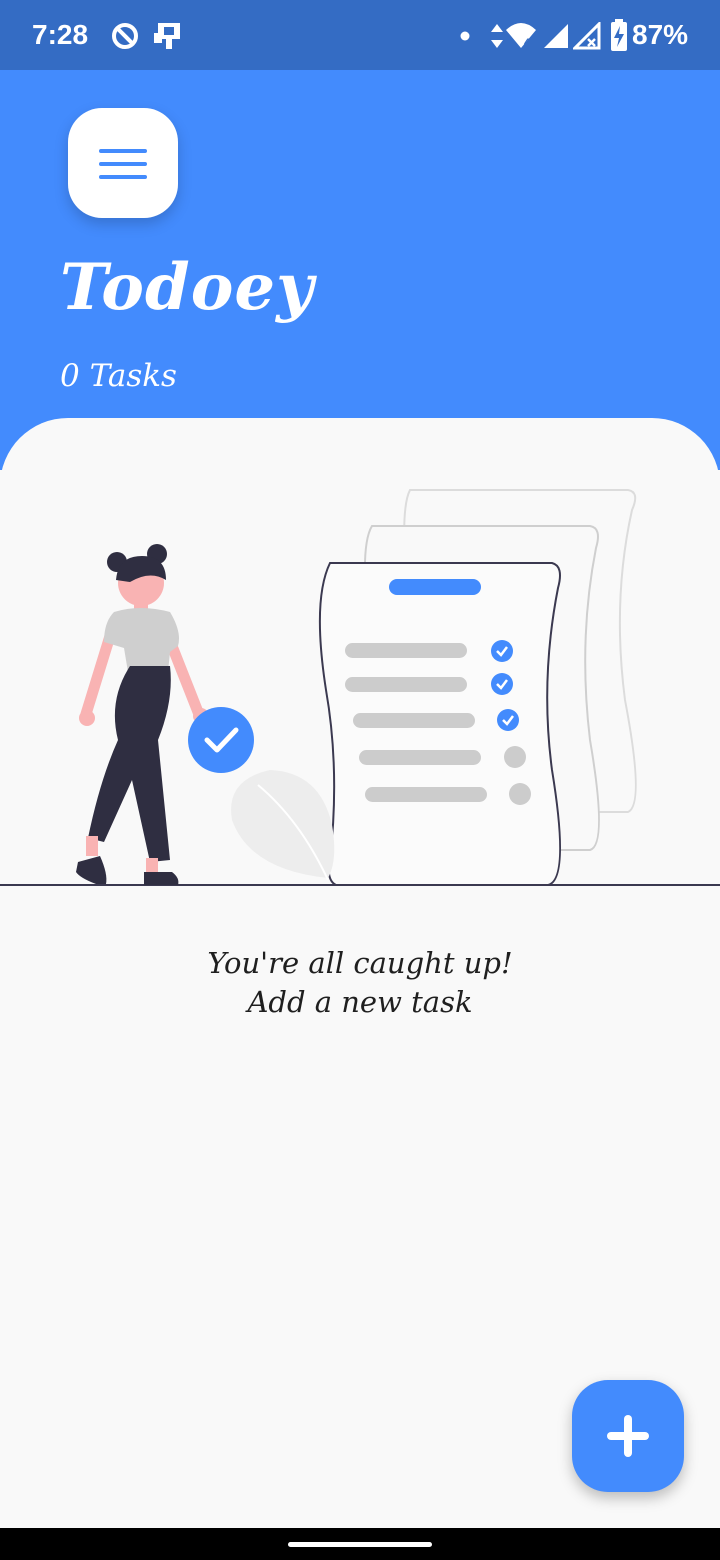  I want to click on add-task-button, so click(628, 1436).